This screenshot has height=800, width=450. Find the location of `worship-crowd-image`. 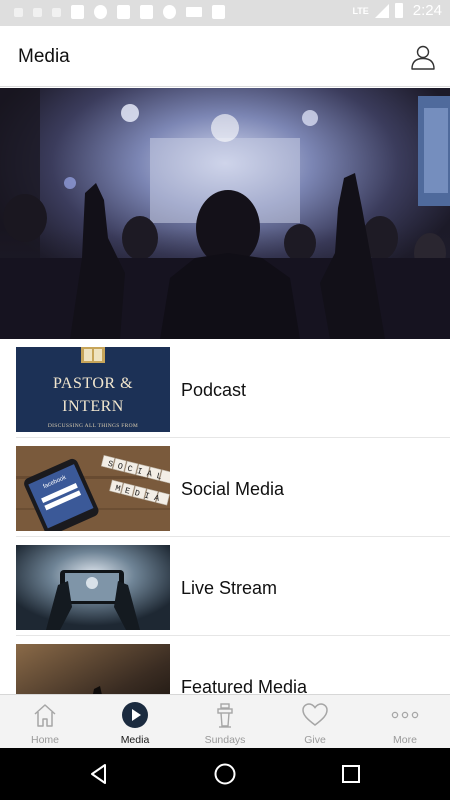

worship-crowd-image is located at coordinates (93, 669).